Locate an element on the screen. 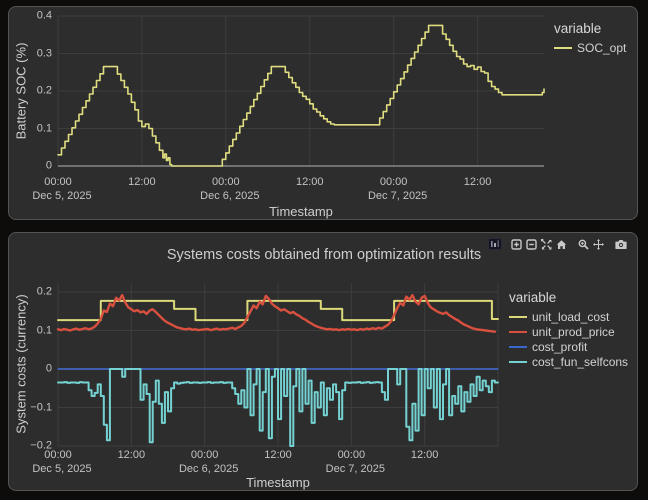  home-icon is located at coordinates (561, 244).